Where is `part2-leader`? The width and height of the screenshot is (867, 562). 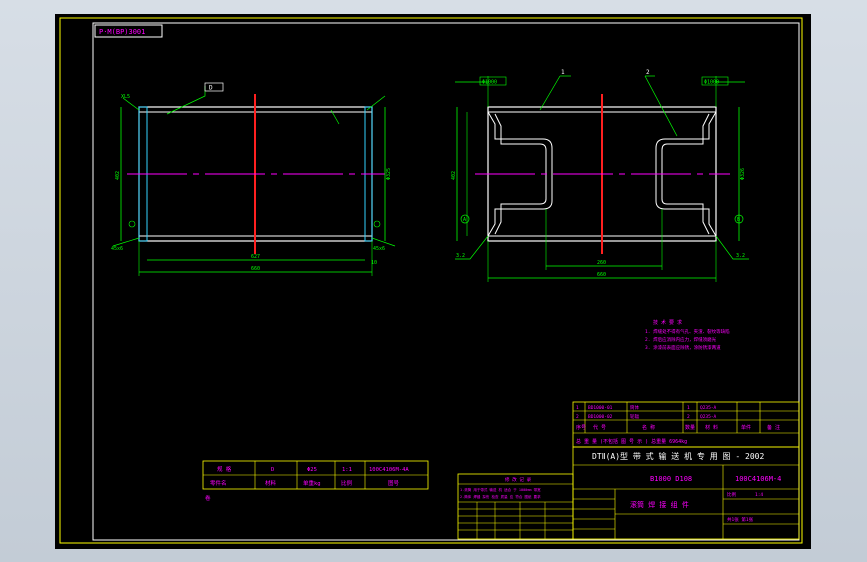 part2-leader is located at coordinates (661, 106).